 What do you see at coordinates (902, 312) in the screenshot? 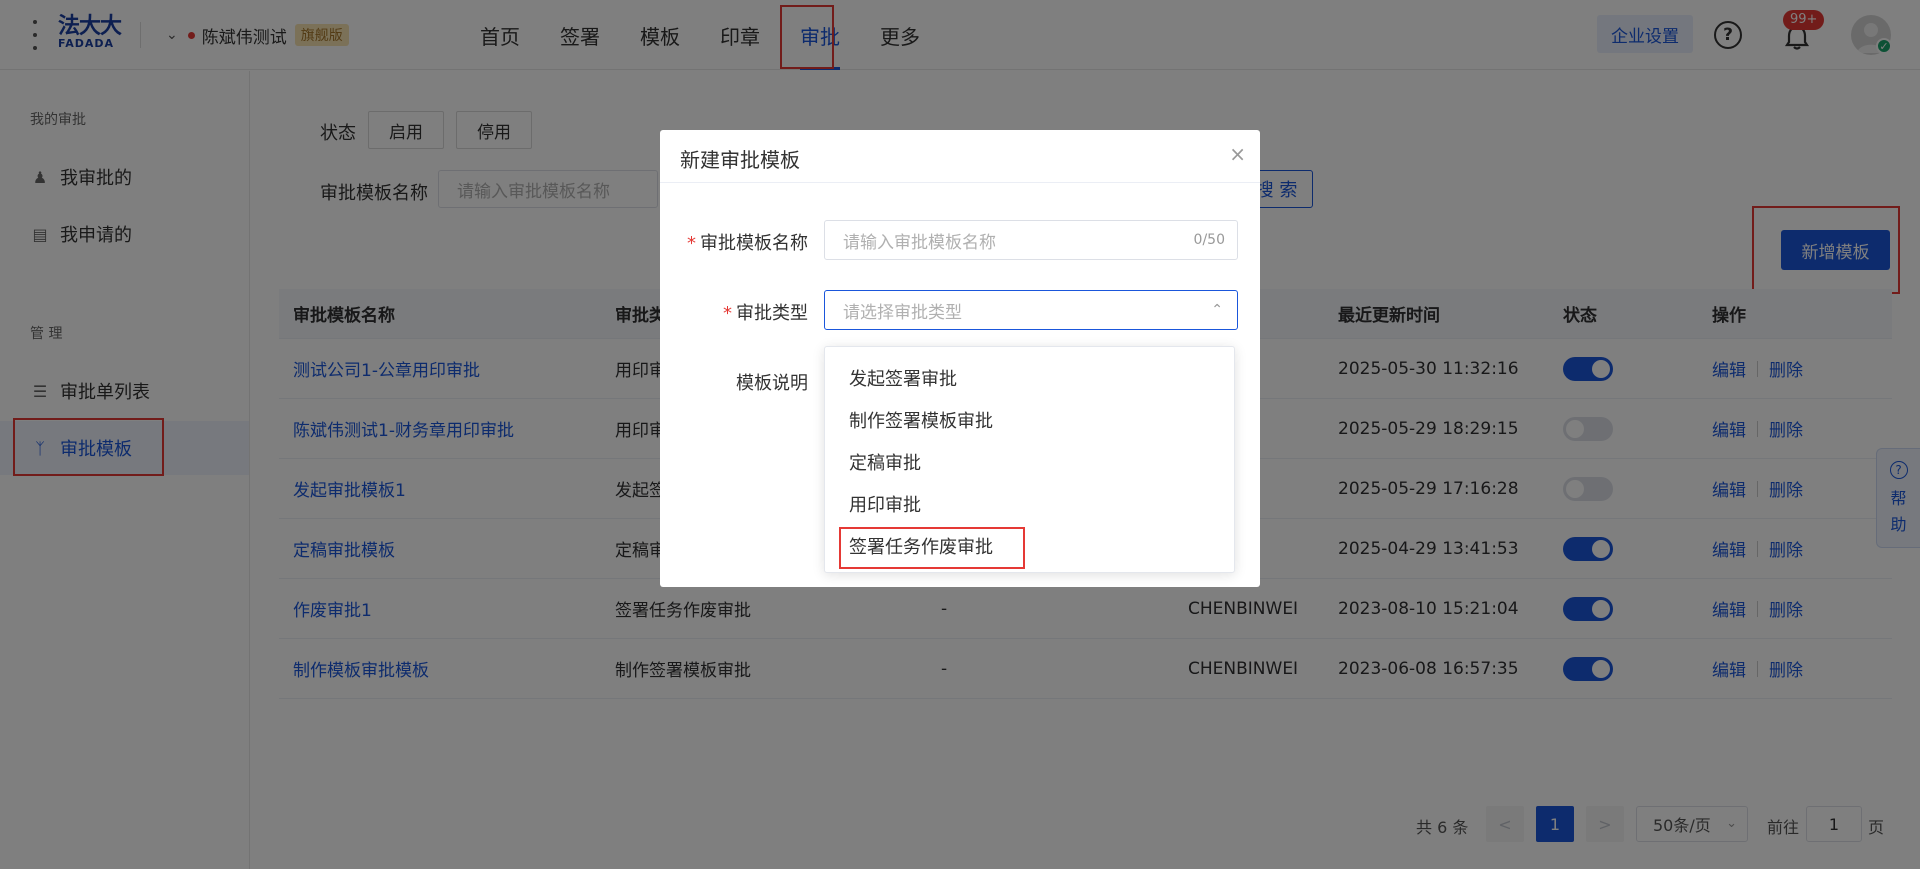
I see `approval-type-placeholder: 请选择审批类型` at bounding box center [902, 312].